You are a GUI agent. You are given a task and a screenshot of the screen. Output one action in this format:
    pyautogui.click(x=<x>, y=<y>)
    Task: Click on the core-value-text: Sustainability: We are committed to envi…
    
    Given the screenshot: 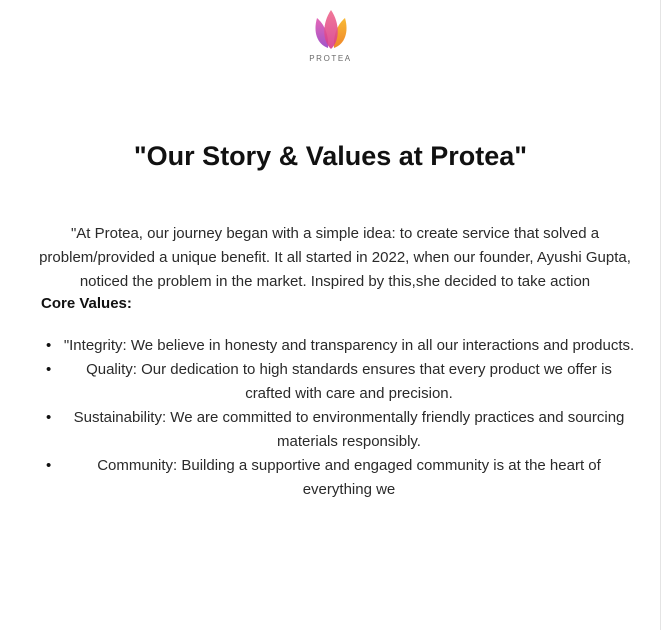 What is the action you would take?
    pyautogui.click(x=349, y=429)
    